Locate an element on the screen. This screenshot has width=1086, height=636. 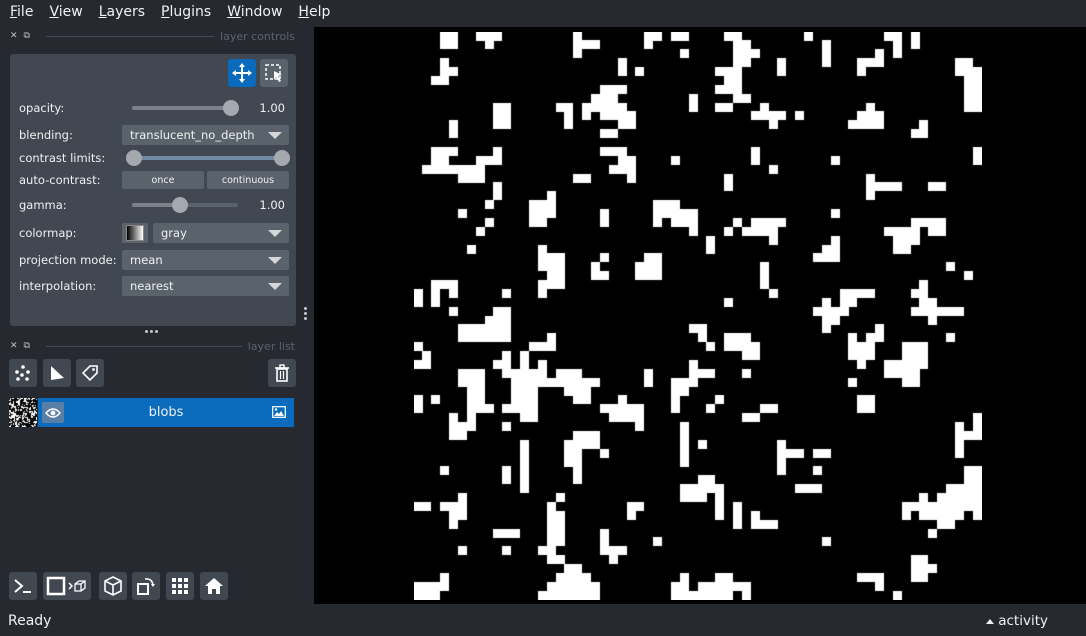
layer-thumbnail is located at coordinates (23, 412).